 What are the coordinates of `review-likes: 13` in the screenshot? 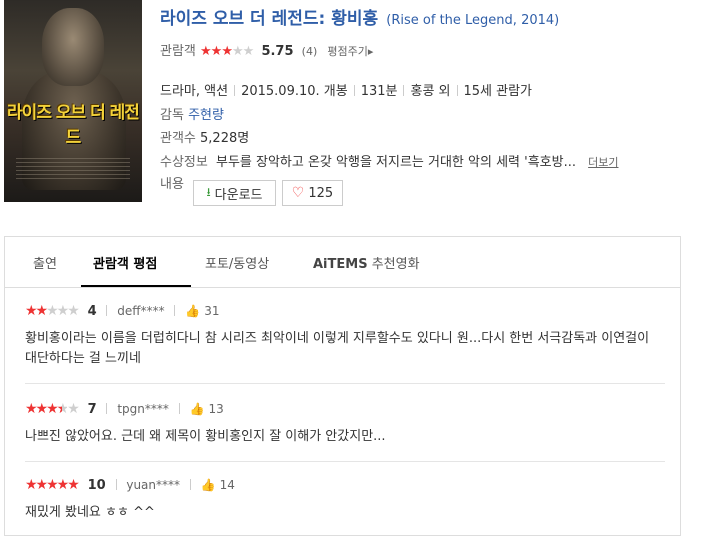 It's located at (216, 409).